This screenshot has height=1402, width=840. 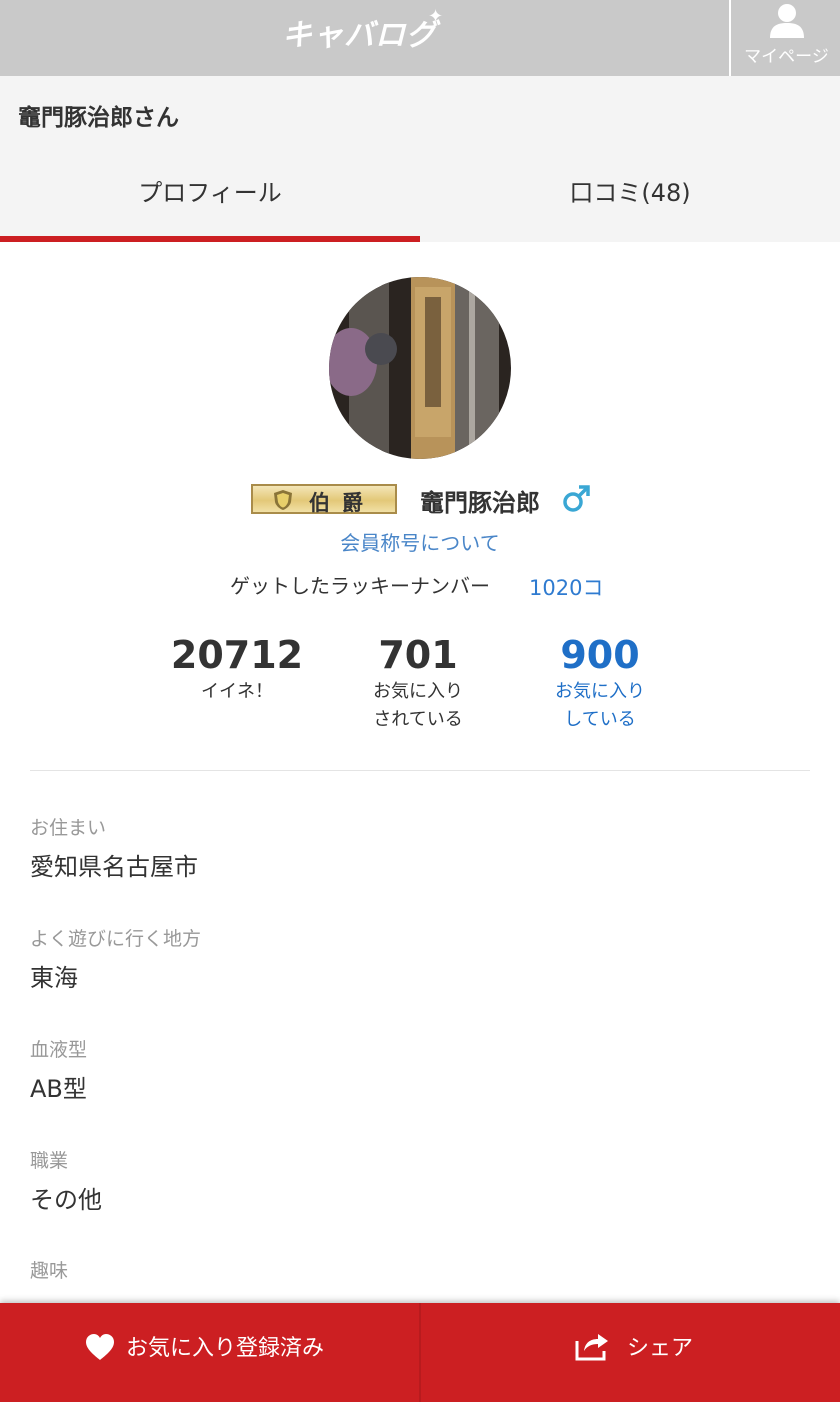 What do you see at coordinates (418, 691) in the screenshot?
I see `stat-favorited-label-1: お気に入り` at bounding box center [418, 691].